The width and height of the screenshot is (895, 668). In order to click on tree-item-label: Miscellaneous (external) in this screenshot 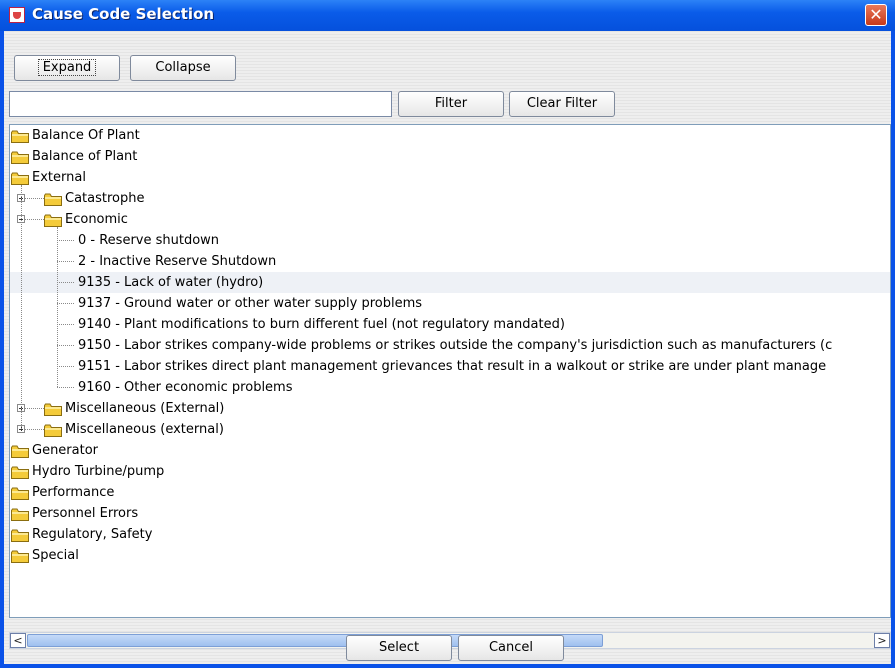, I will do `click(144, 429)`.